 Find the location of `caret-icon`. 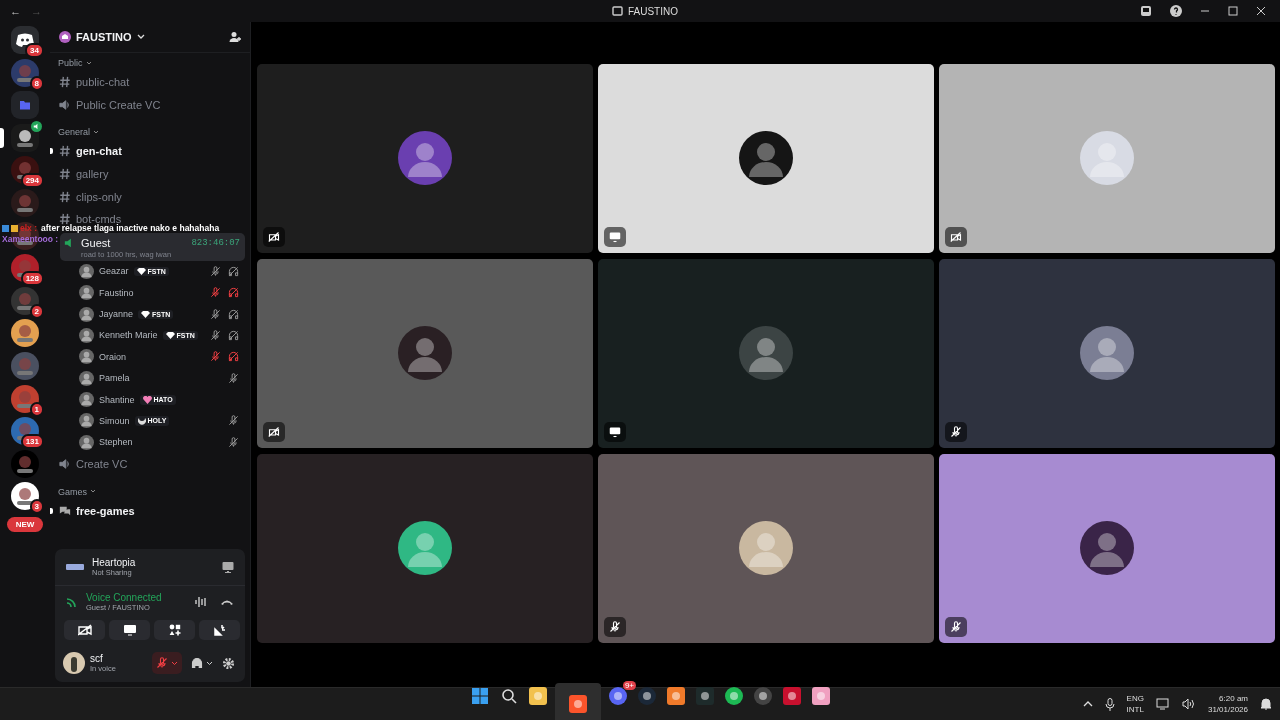

caret-icon is located at coordinates (209, 663).